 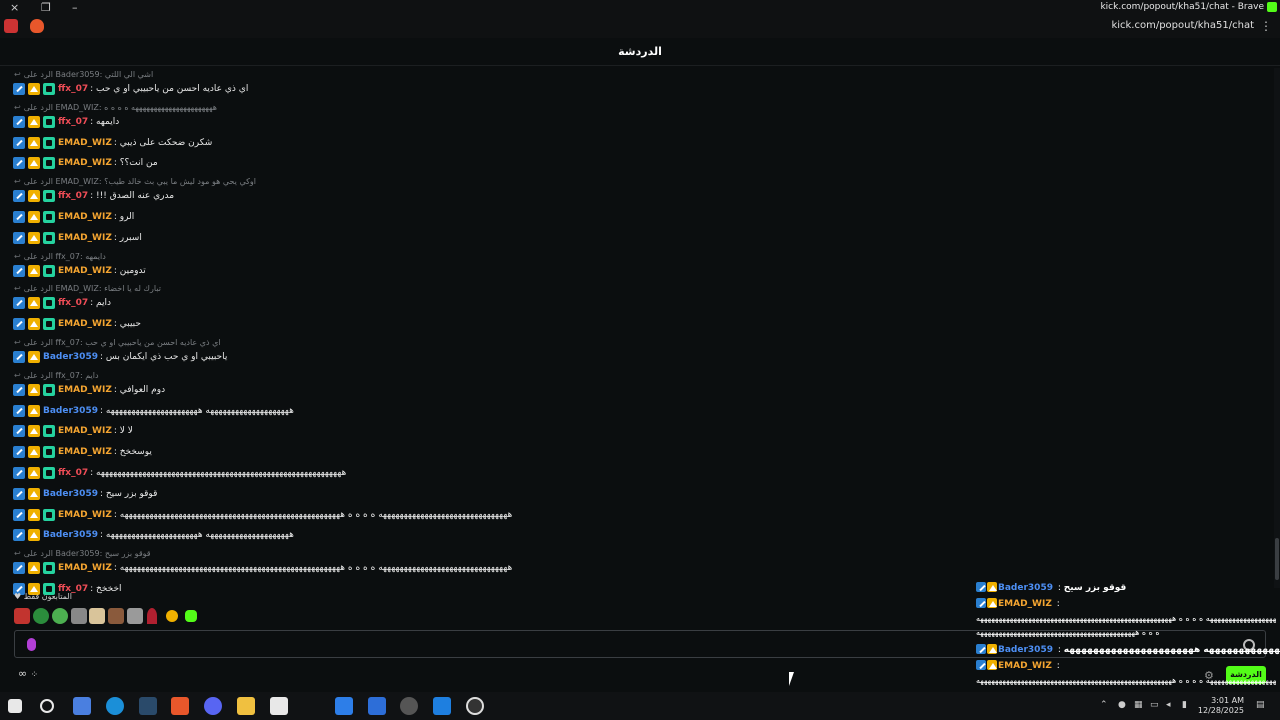 What do you see at coordinates (409, 706) in the screenshot?
I see `settings-app-icon` at bounding box center [409, 706].